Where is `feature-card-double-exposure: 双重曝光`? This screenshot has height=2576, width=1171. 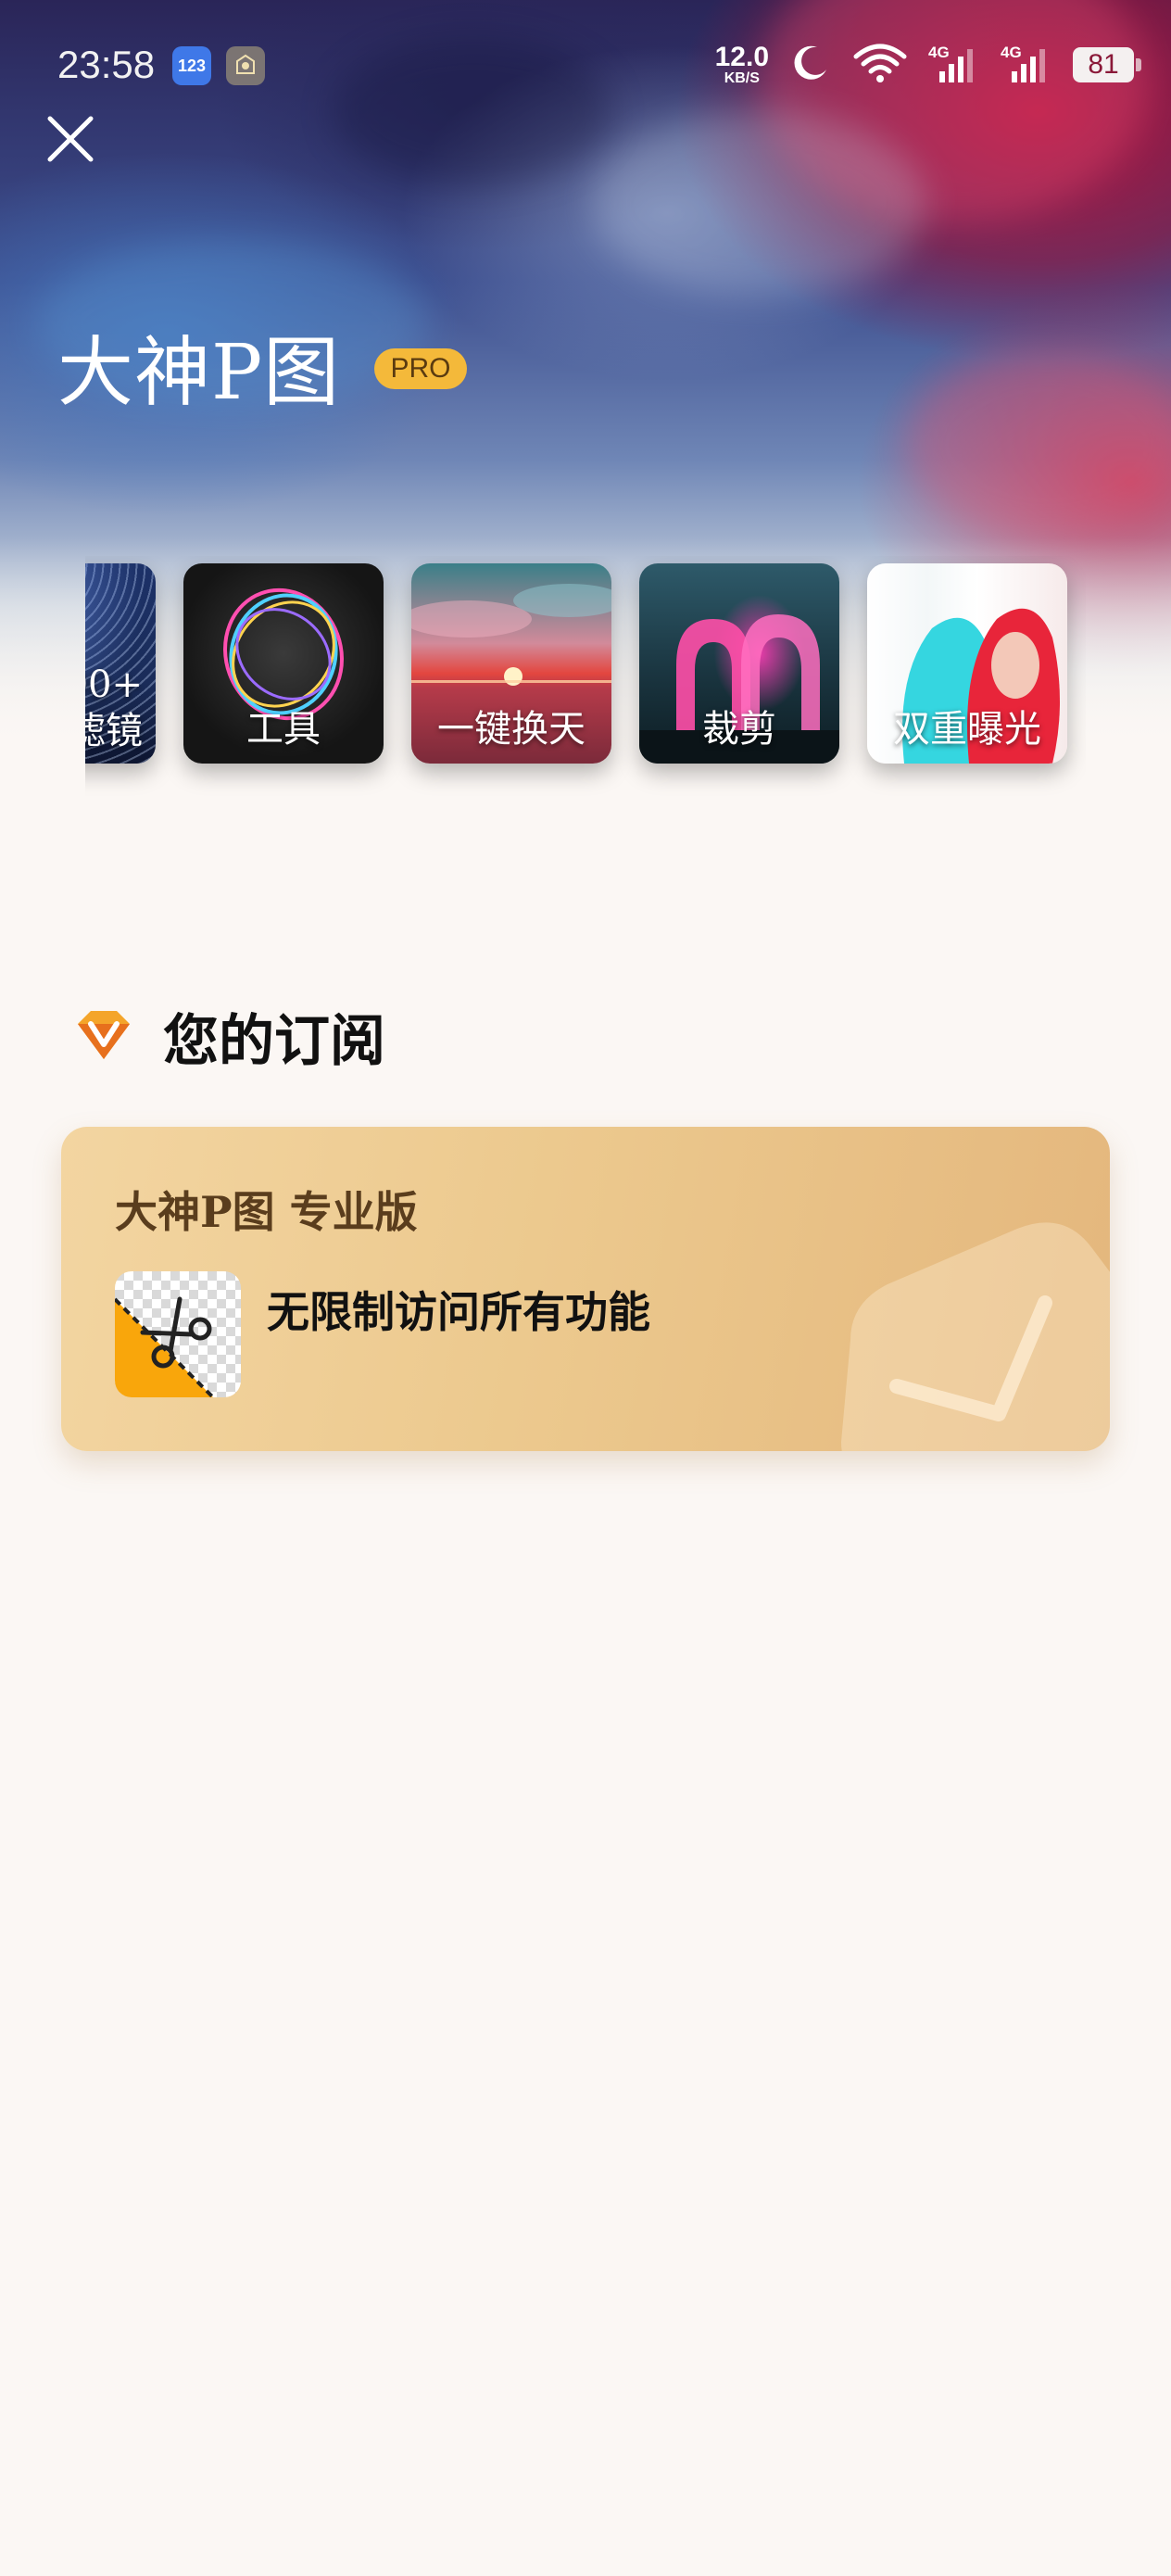
feature-card-double-exposure: 双重曝光 is located at coordinates (967, 664).